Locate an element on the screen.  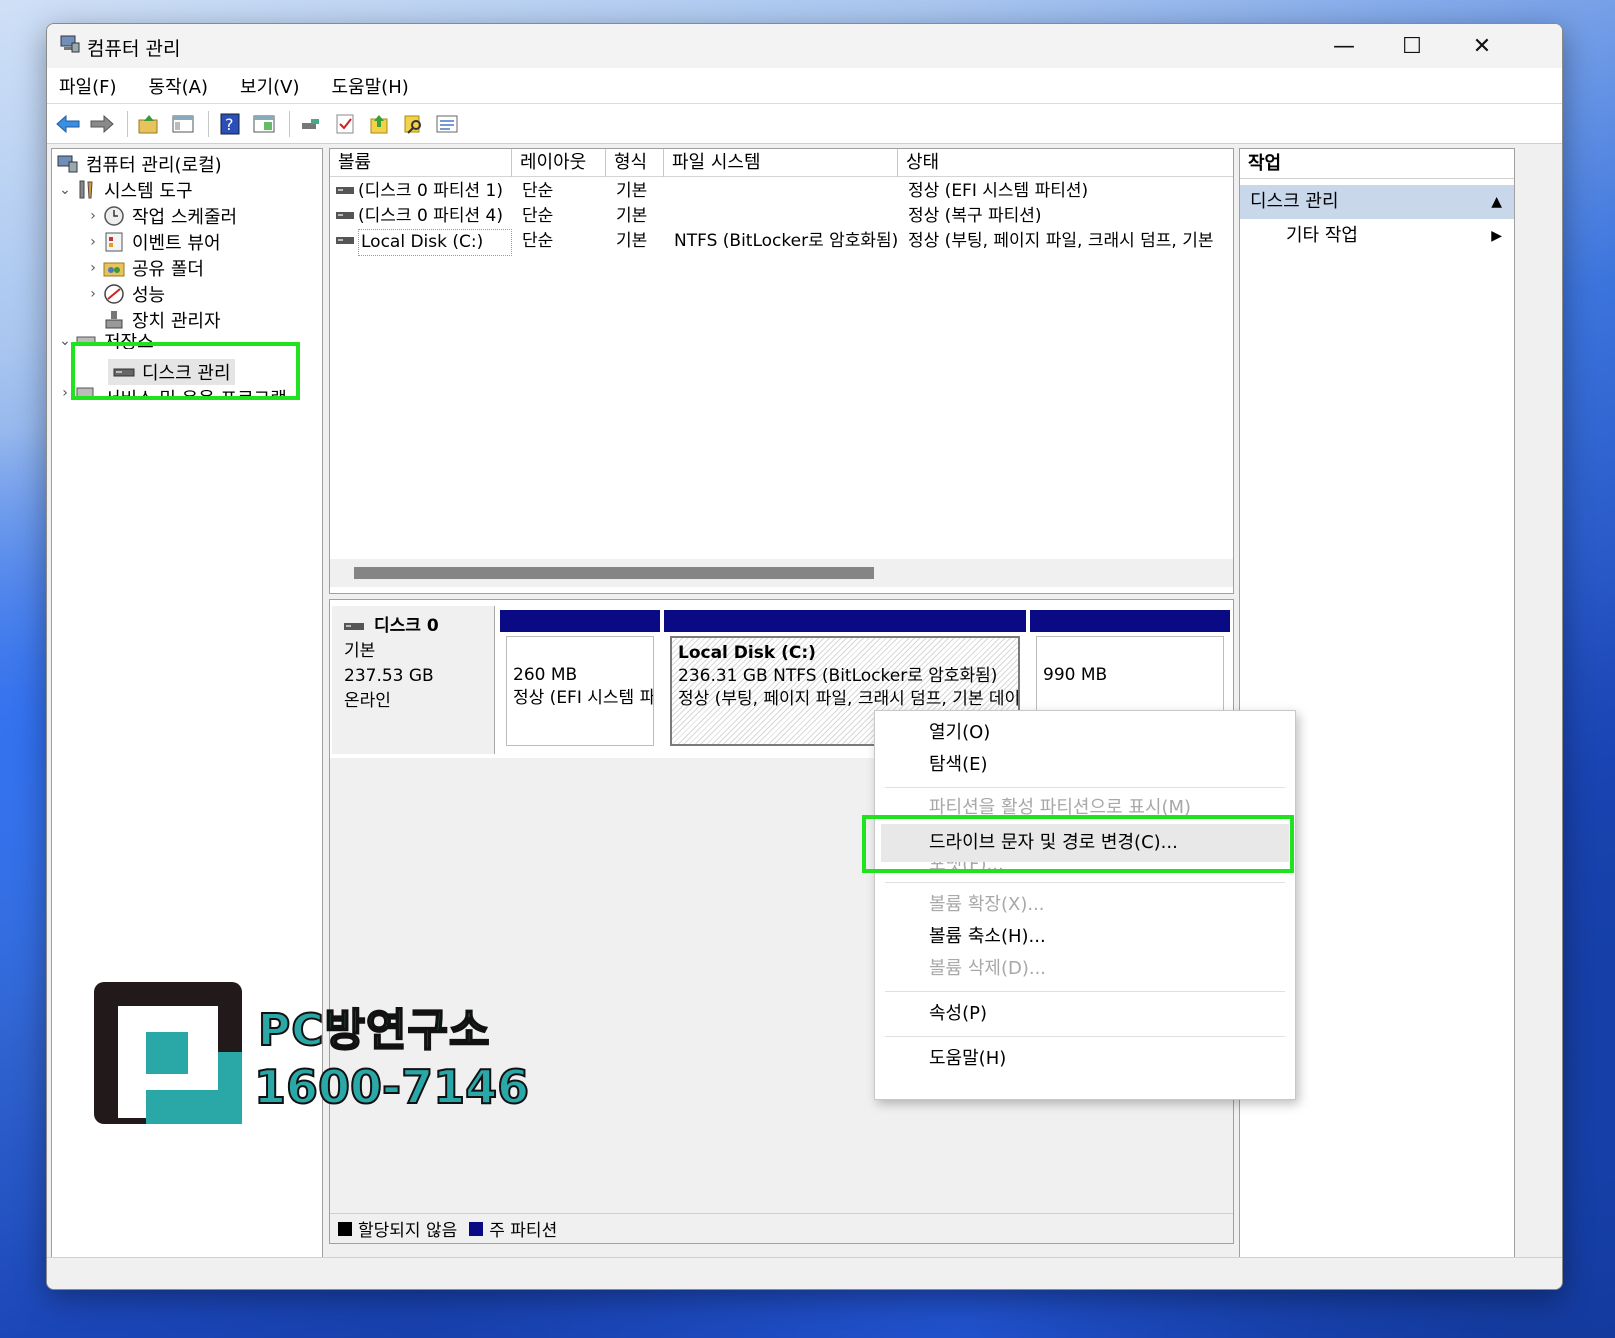
tree-item-root: 컴퓨터 관리(로컬) is located at coordinates (139, 164).